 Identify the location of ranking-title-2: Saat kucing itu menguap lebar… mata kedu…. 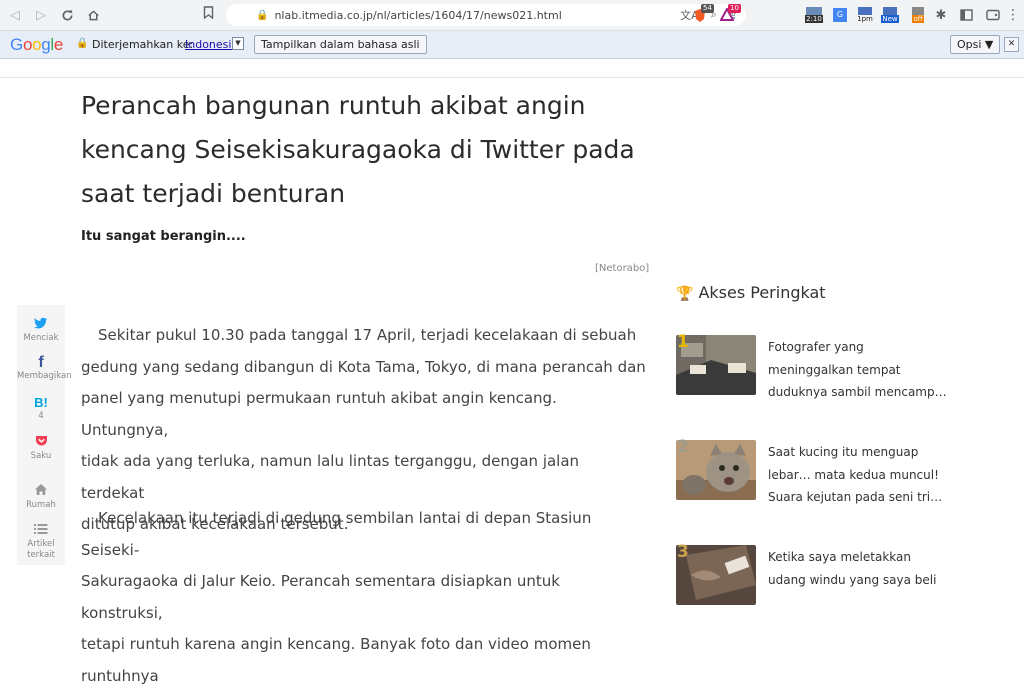
(860, 475).